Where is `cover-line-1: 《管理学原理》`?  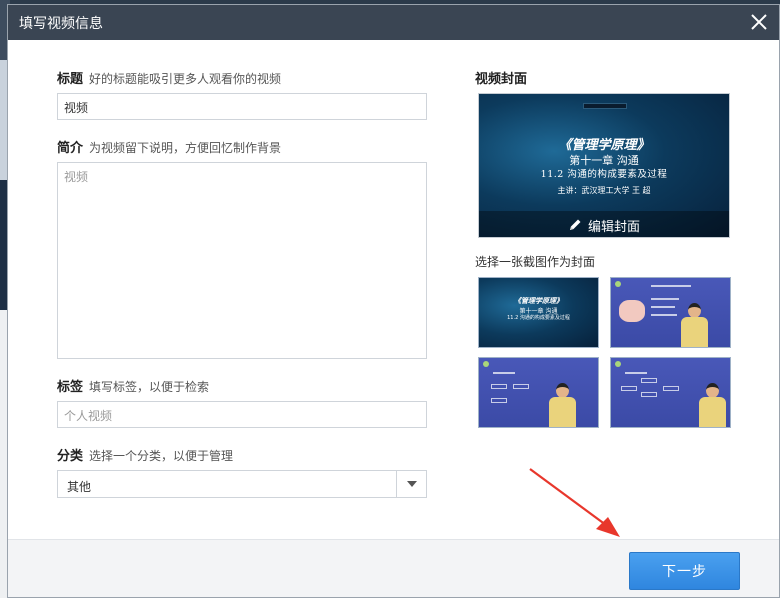 cover-line-1: 《管理学原理》 is located at coordinates (604, 145).